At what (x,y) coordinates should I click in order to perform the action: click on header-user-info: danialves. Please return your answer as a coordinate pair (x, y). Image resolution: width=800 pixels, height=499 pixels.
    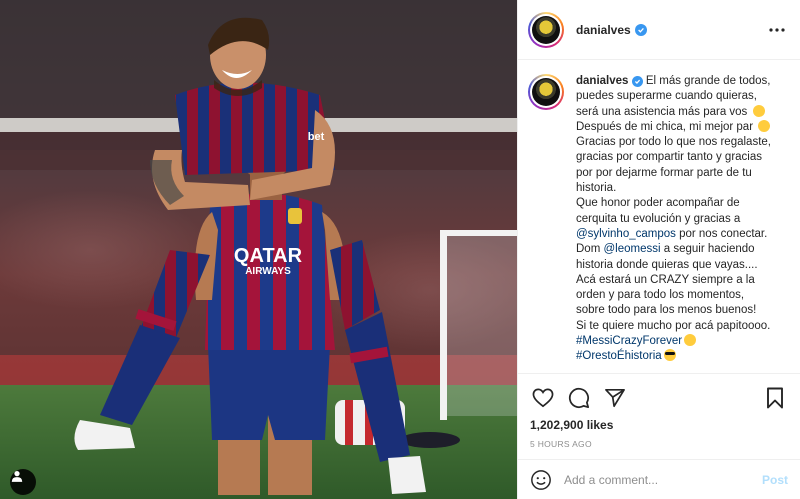
    Looking at the image, I should click on (671, 30).